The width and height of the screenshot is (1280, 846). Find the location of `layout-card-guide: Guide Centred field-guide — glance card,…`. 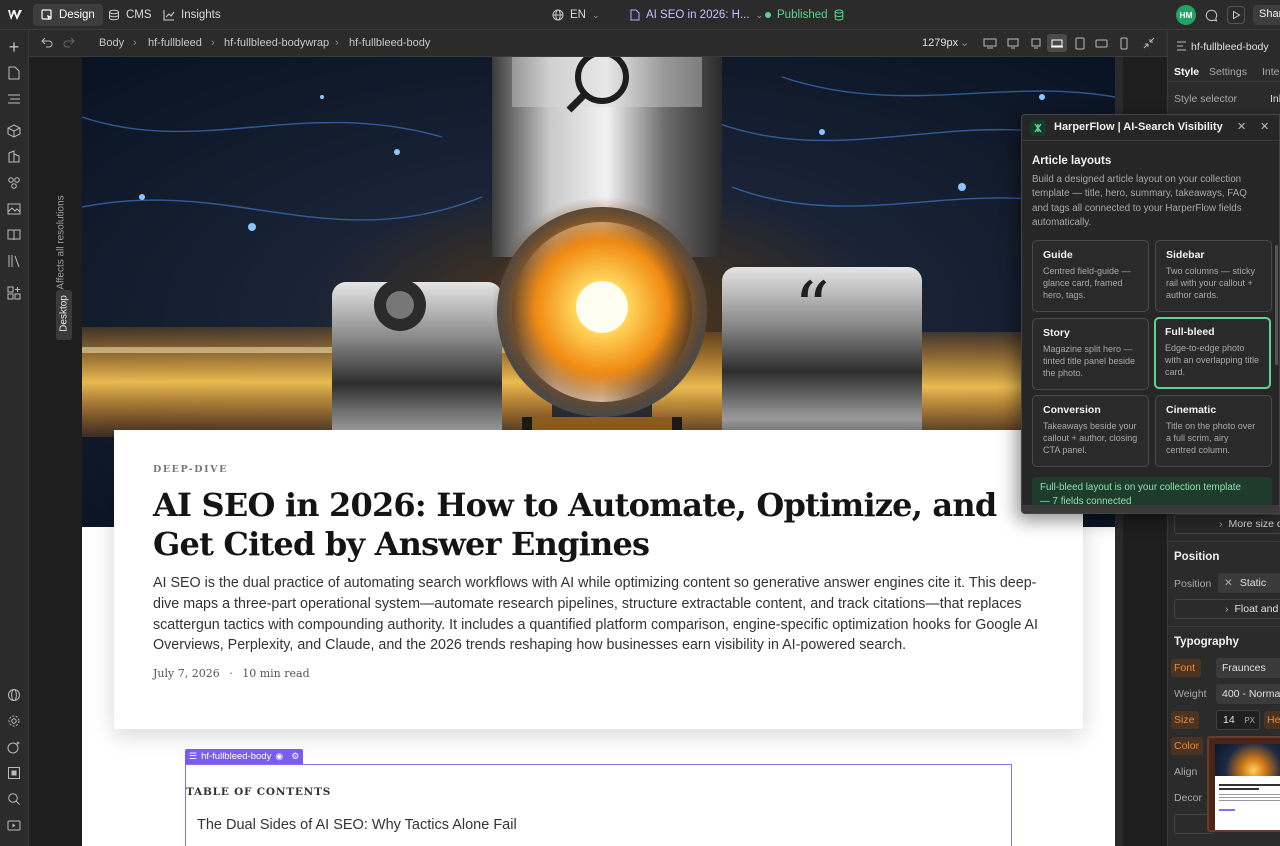

layout-card-guide: Guide Centred field-guide — glance card,… is located at coordinates (1090, 276).